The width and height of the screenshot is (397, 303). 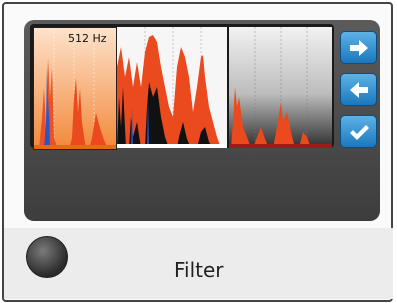 I want to click on next-button, so click(x=358, y=47).